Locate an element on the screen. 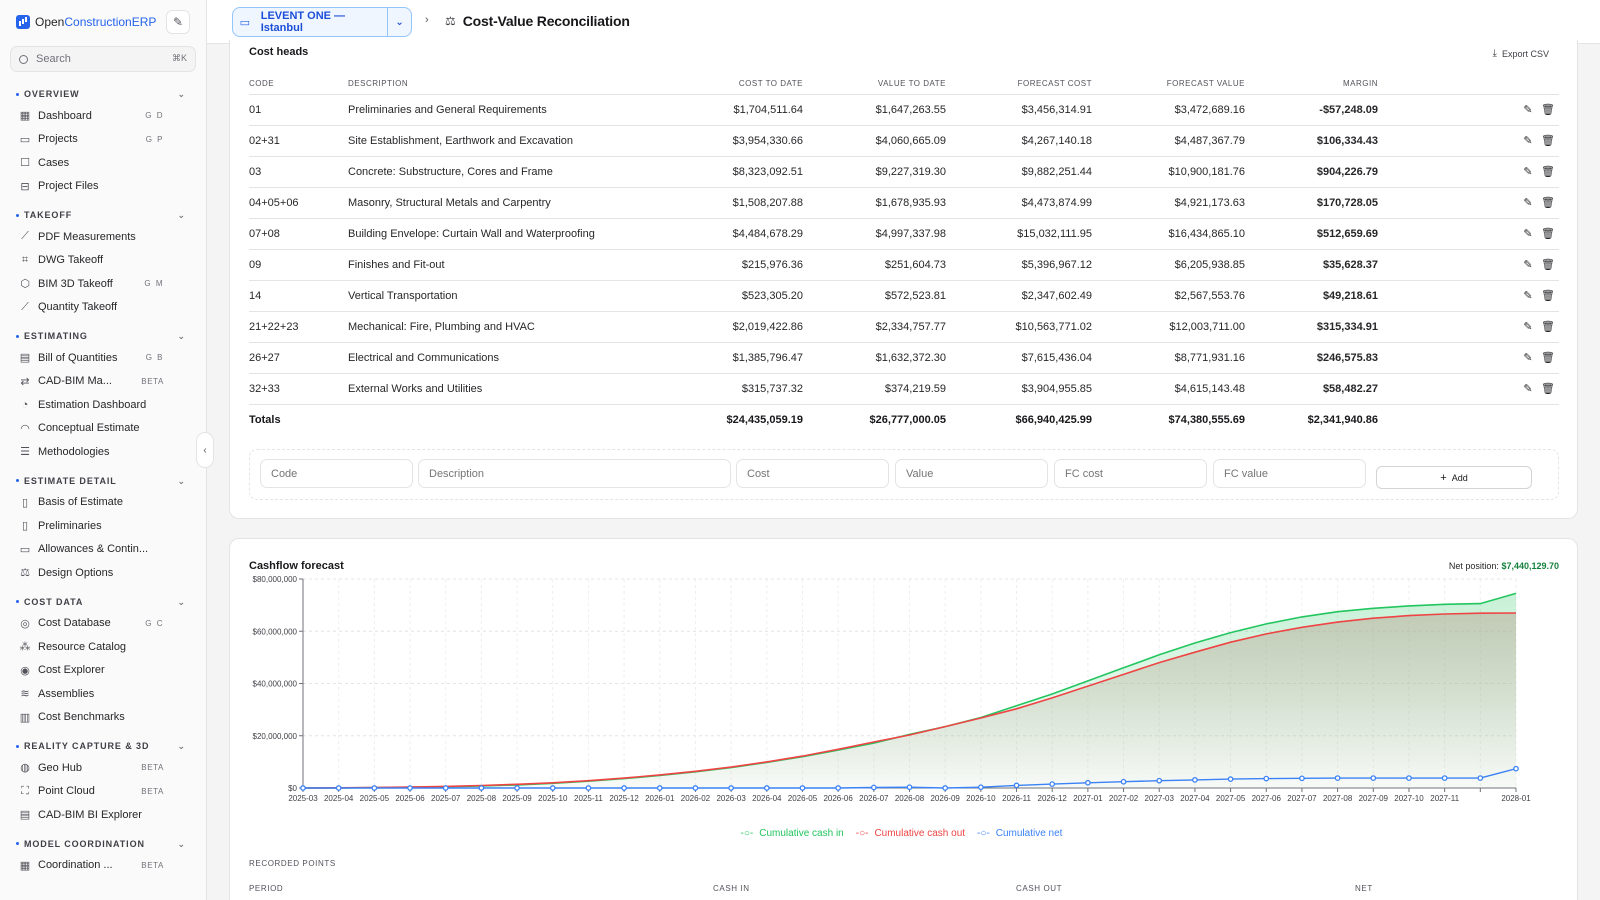 This screenshot has width=1600, height=900. collapse-sidebar-button: ‹ is located at coordinates (205, 450).